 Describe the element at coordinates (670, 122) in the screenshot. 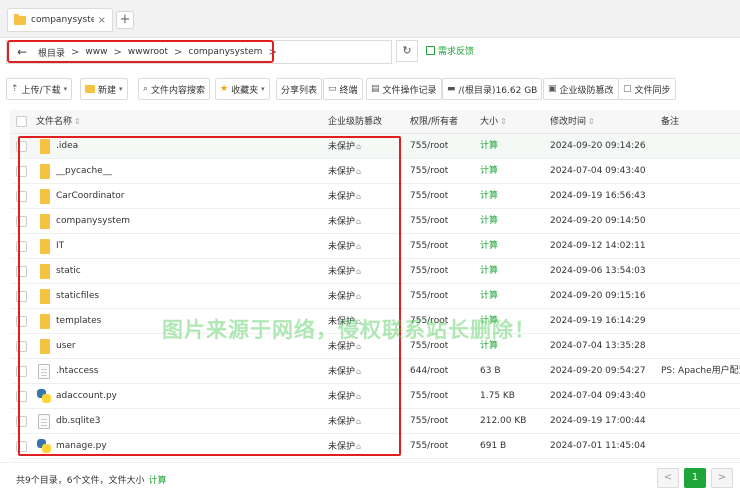

I see `column-note: 备注` at that location.